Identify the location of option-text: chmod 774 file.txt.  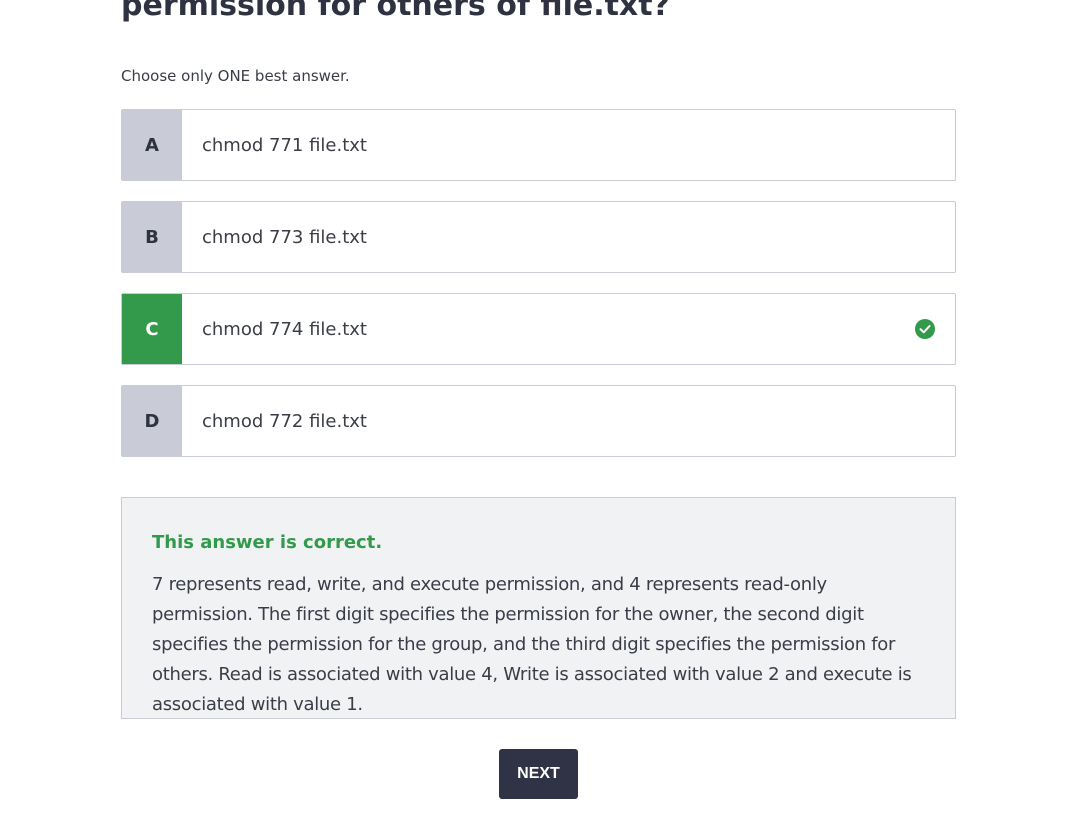
(284, 329).